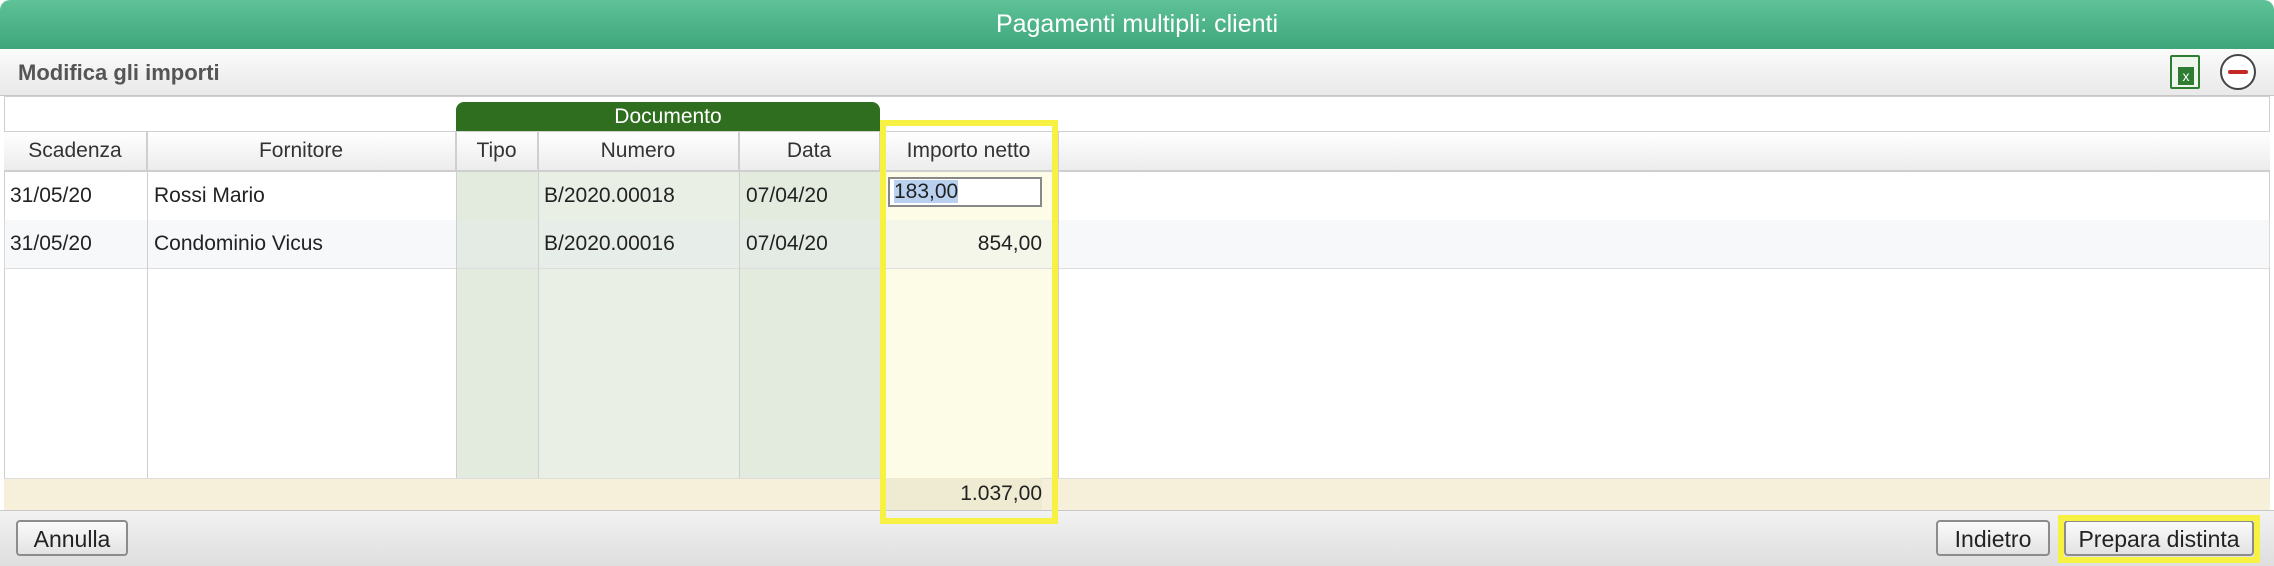 The image size is (2274, 566). I want to click on prepare-distinta-button: Prepara distinta, so click(2159, 538).